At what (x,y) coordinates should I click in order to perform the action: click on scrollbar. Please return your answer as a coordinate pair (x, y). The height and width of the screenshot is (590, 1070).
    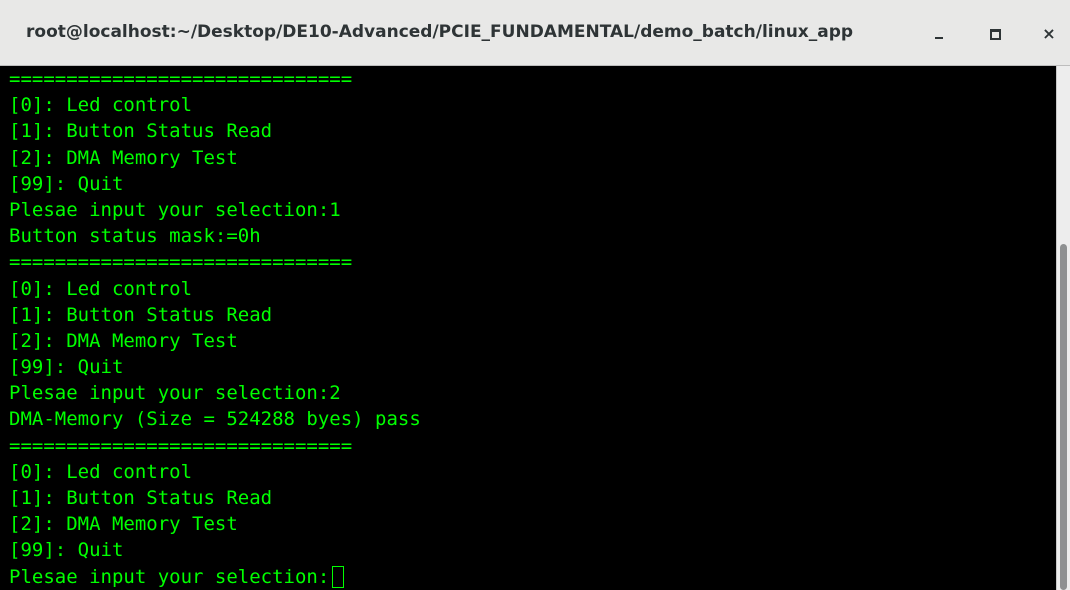
    Looking at the image, I should click on (1063, 328).